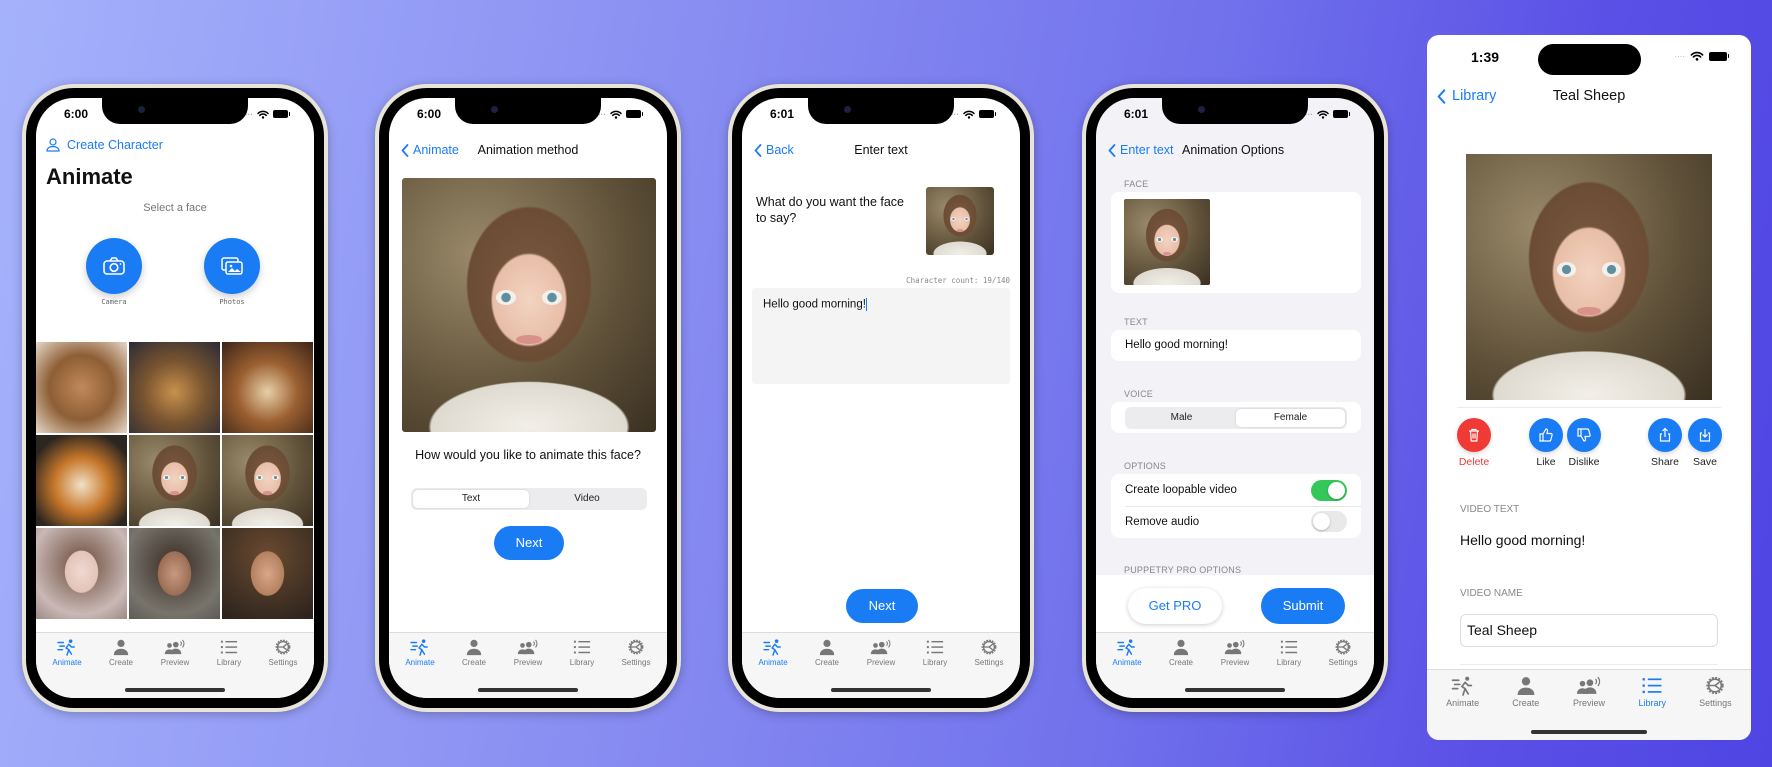 The width and height of the screenshot is (1772, 767). What do you see at coordinates (1183, 570) in the screenshot?
I see `pro-options-section-label: PUPPETRY PRO OPTIONS` at bounding box center [1183, 570].